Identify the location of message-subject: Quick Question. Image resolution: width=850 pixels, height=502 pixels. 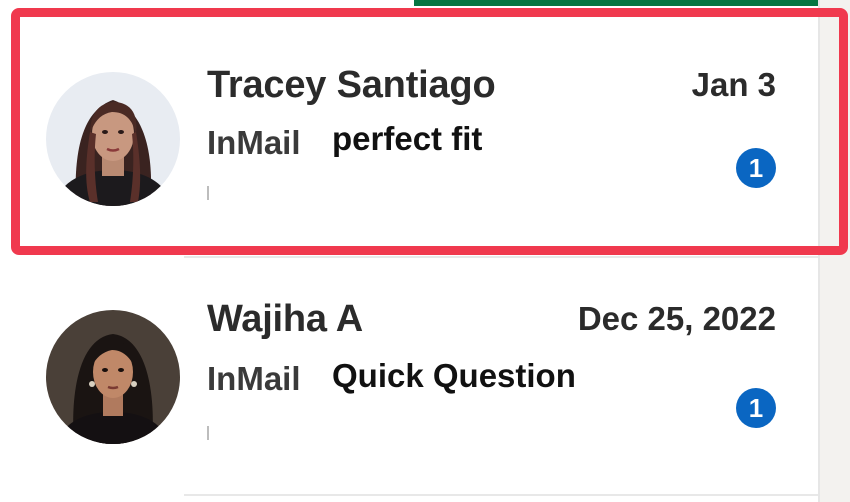
(454, 375).